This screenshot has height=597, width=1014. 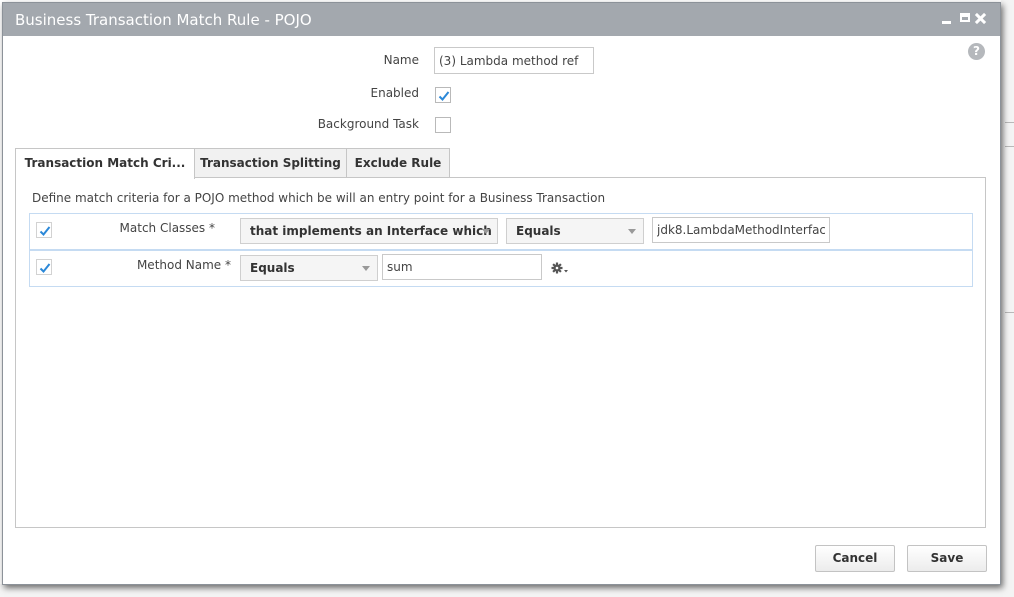 I want to click on background-window-edge, so click(x=1007, y=298).